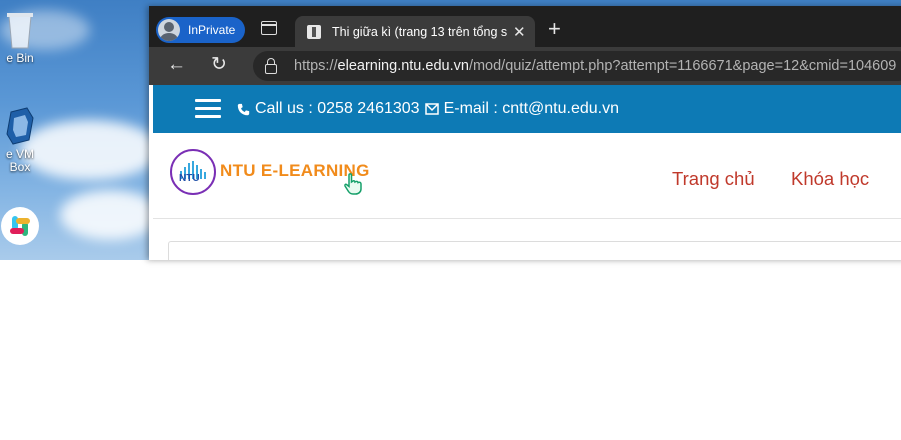 The height and width of the screenshot is (440, 901). I want to click on active-tab: Thi giữa kì (trang 13 trên tổng số ✕, so click(415, 31).